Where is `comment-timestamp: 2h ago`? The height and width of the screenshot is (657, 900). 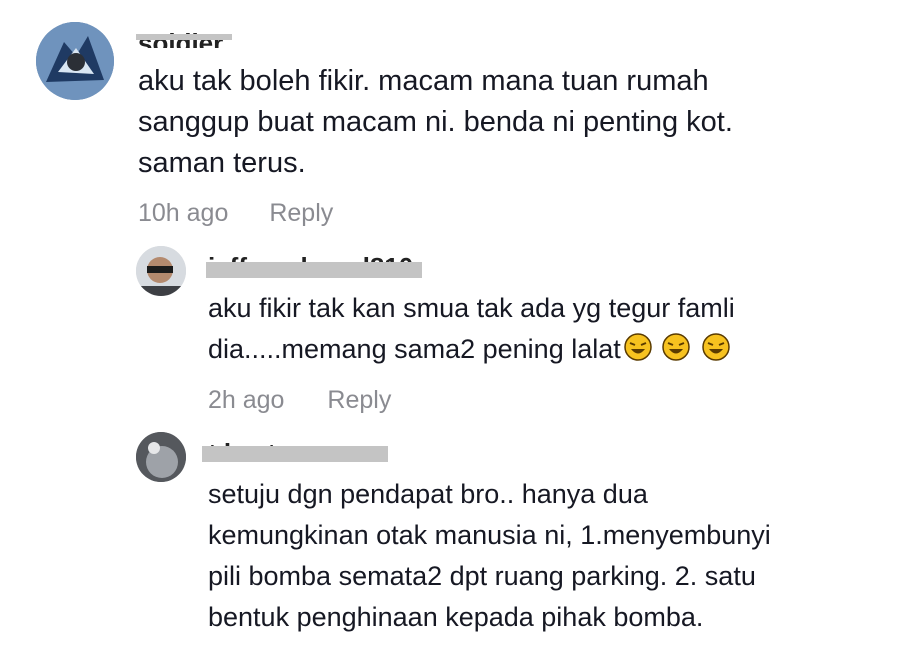 comment-timestamp: 2h ago is located at coordinates (246, 400).